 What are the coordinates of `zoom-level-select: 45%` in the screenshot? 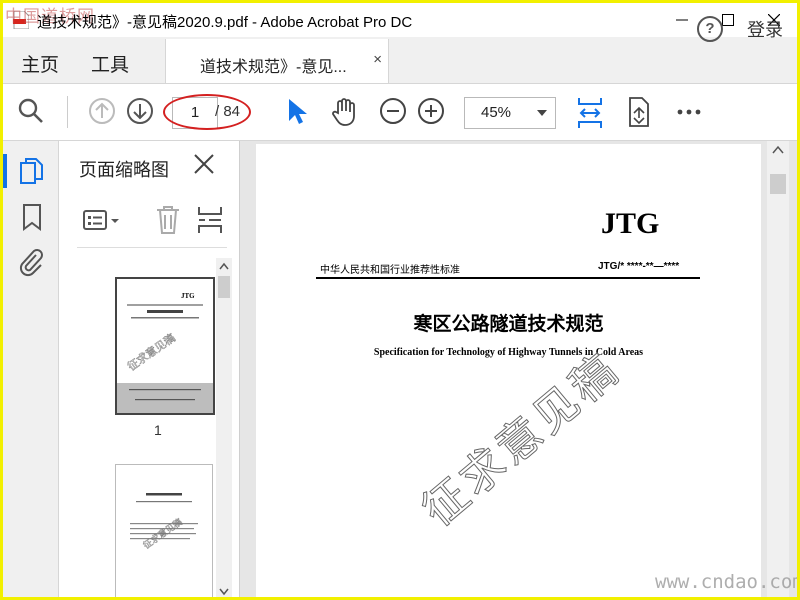 It's located at (510, 113).